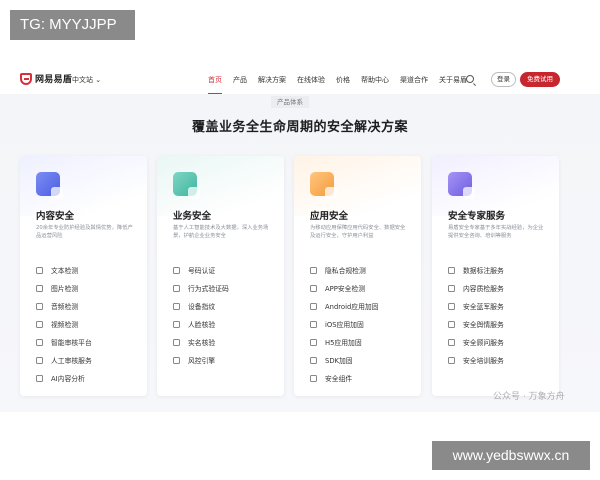 The width and height of the screenshot is (600, 480). I want to click on feature-item: 数据标注服务, so click(476, 270).